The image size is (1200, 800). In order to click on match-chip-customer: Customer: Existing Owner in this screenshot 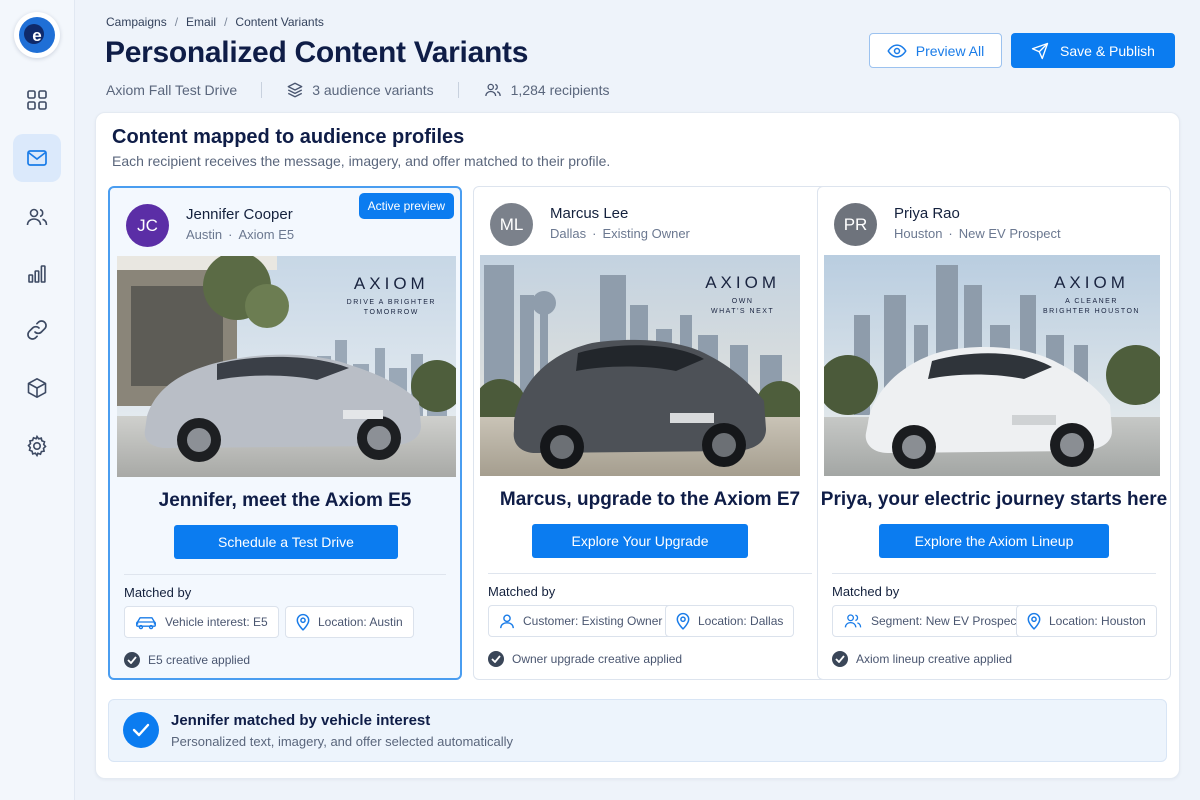, I will do `click(581, 621)`.